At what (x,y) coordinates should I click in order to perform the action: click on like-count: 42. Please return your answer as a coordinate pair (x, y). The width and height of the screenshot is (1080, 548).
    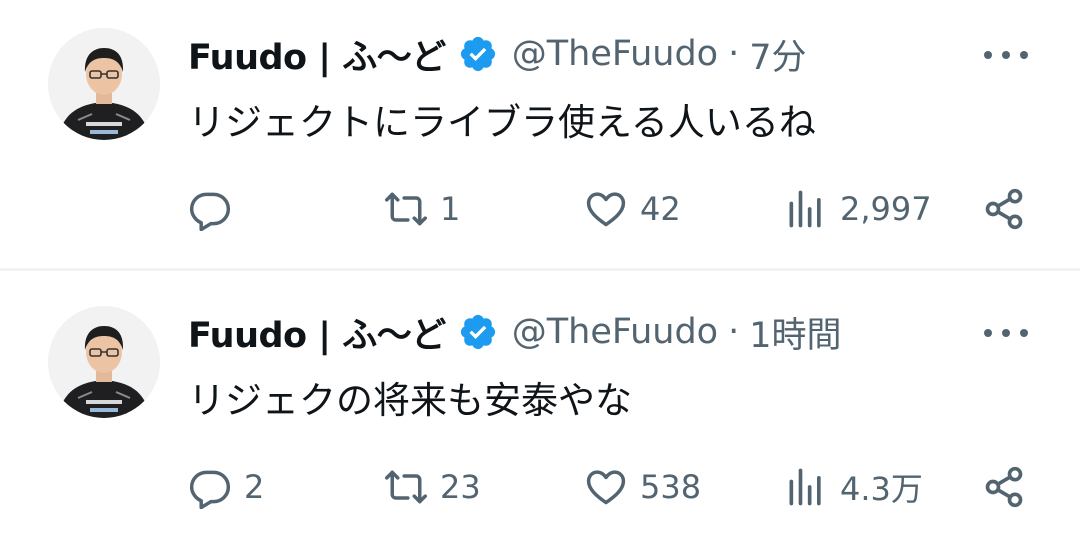
    Looking at the image, I should click on (660, 209).